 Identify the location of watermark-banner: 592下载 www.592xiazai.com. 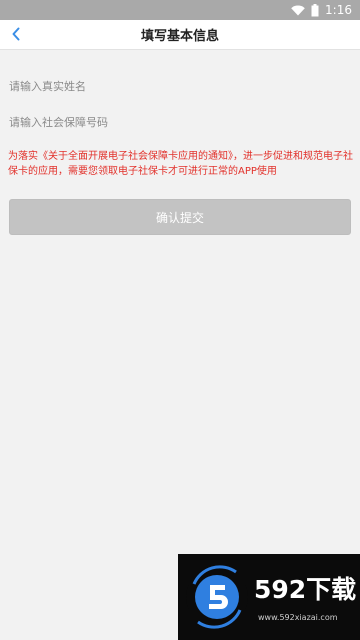
(269, 597).